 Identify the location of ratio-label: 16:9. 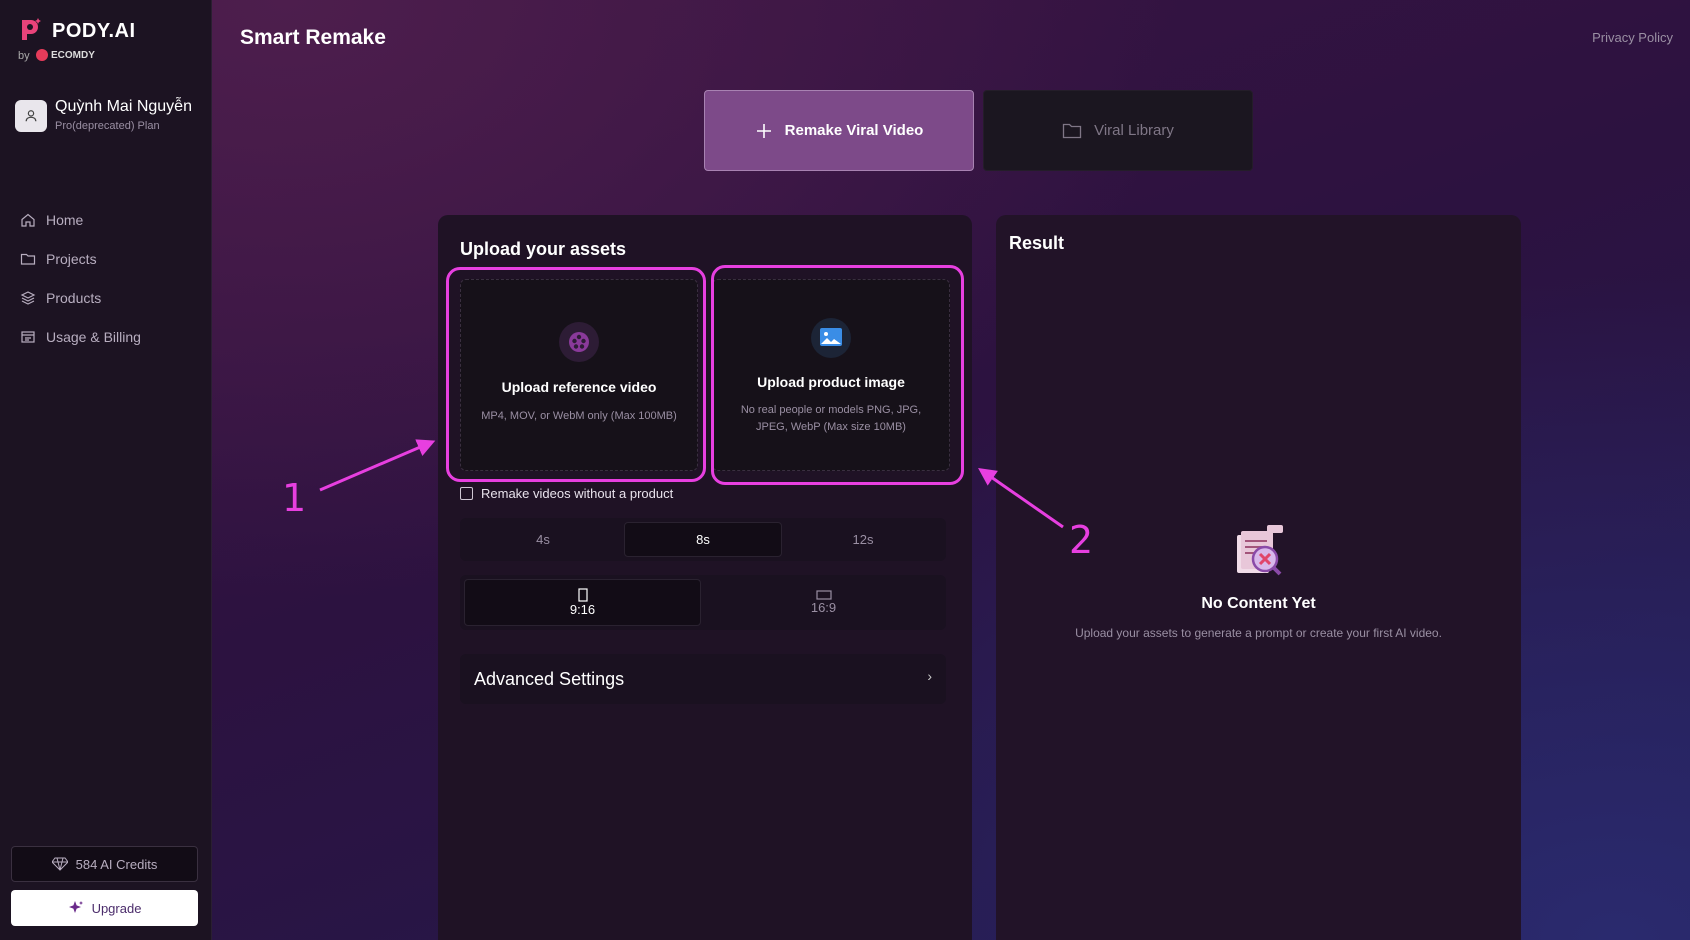
(823, 607).